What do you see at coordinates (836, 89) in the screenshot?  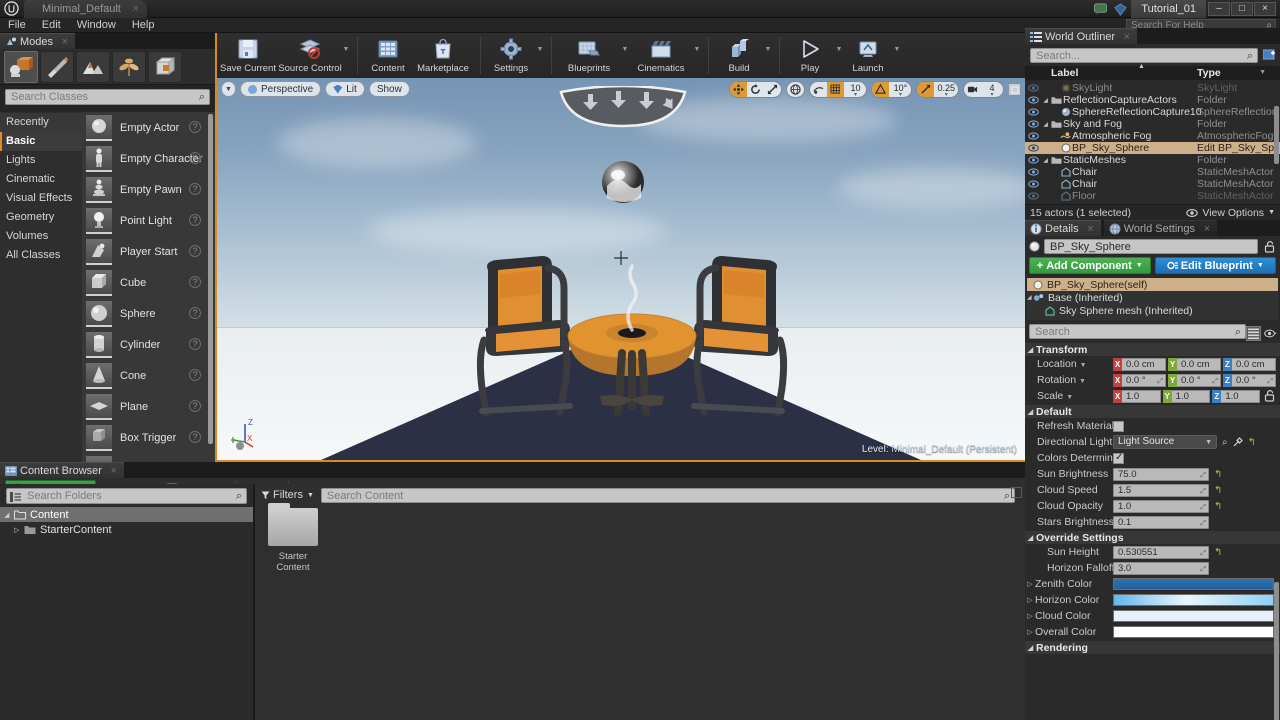 I see `grid-snap-toggle` at bounding box center [836, 89].